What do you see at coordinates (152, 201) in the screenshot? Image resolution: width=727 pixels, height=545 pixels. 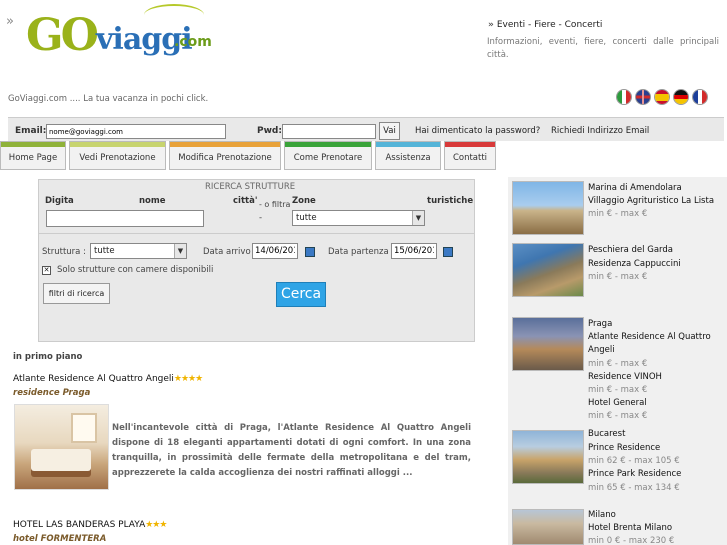 I see `nome-label: nome` at bounding box center [152, 201].